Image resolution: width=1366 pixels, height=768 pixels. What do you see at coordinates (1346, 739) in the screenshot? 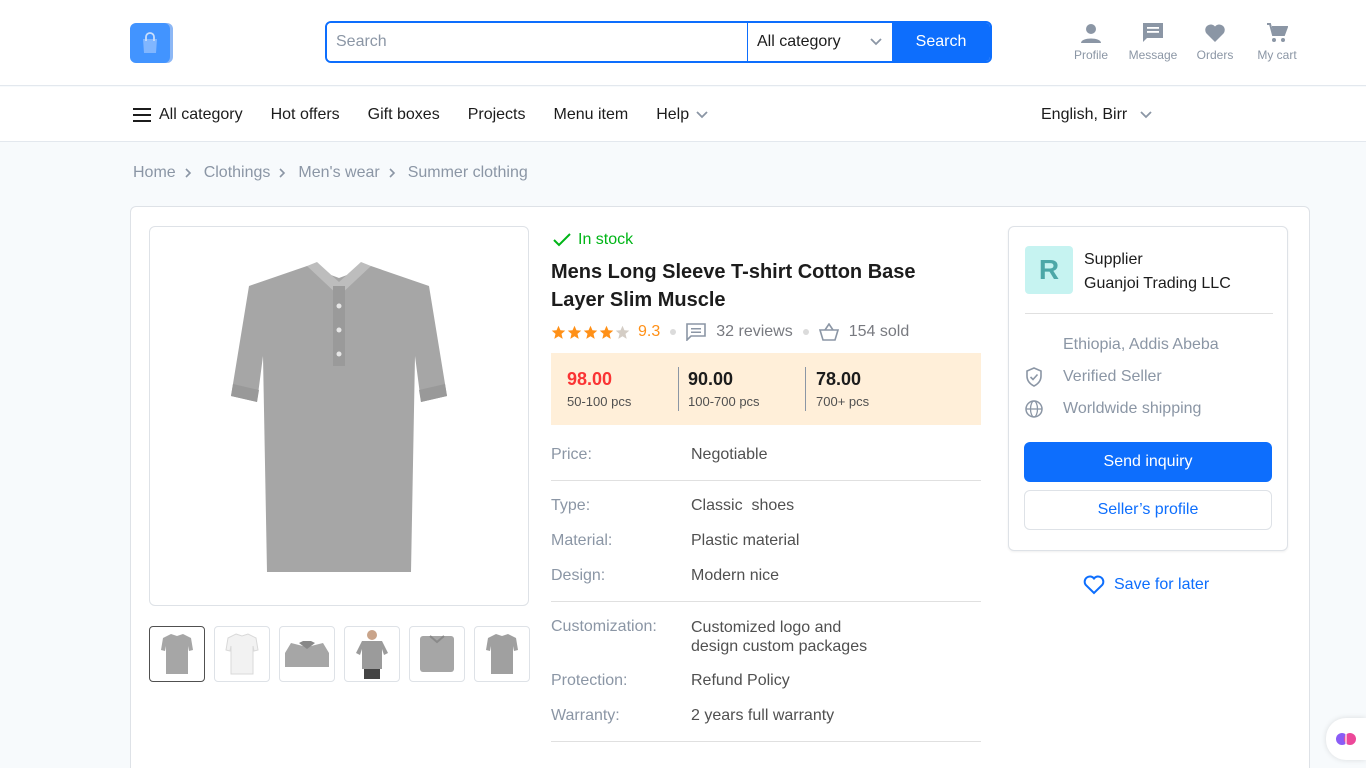
I see `assistant-widget-button` at bounding box center [1346, 739].